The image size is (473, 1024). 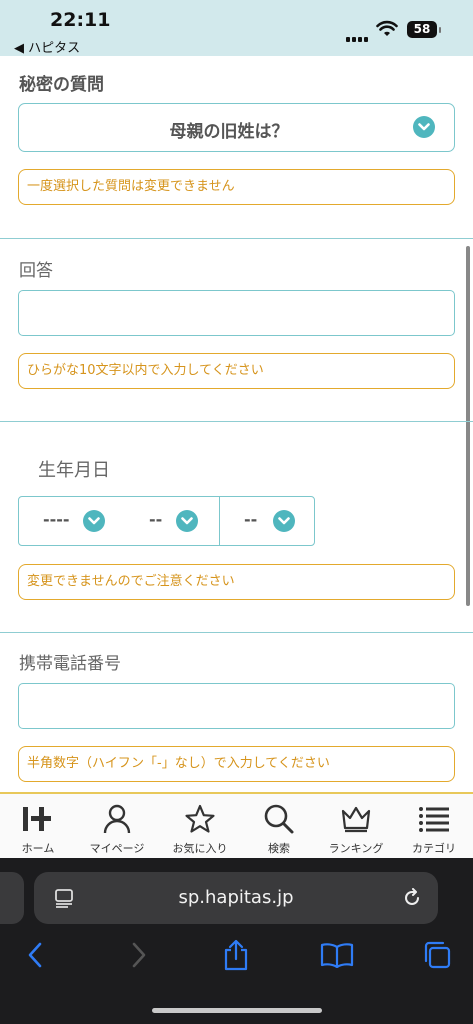 What do you see at coordinates (236, 187) in the screenshot?
I see `secret-question-note: 一度選択した質問は変更できません` at bounding box center [236, 187].